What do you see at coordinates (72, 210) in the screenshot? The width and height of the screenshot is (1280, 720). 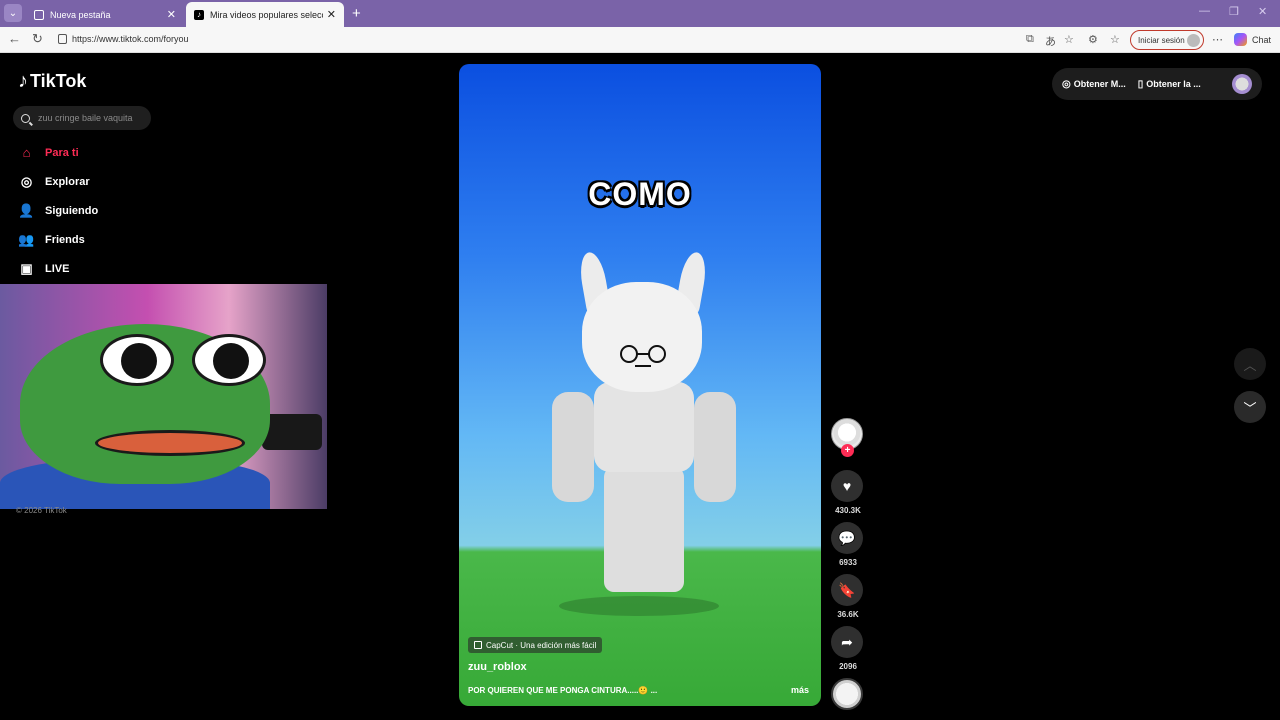 I see `sidebar-item-label: Siguiendo` at bounding box center [72, 210].